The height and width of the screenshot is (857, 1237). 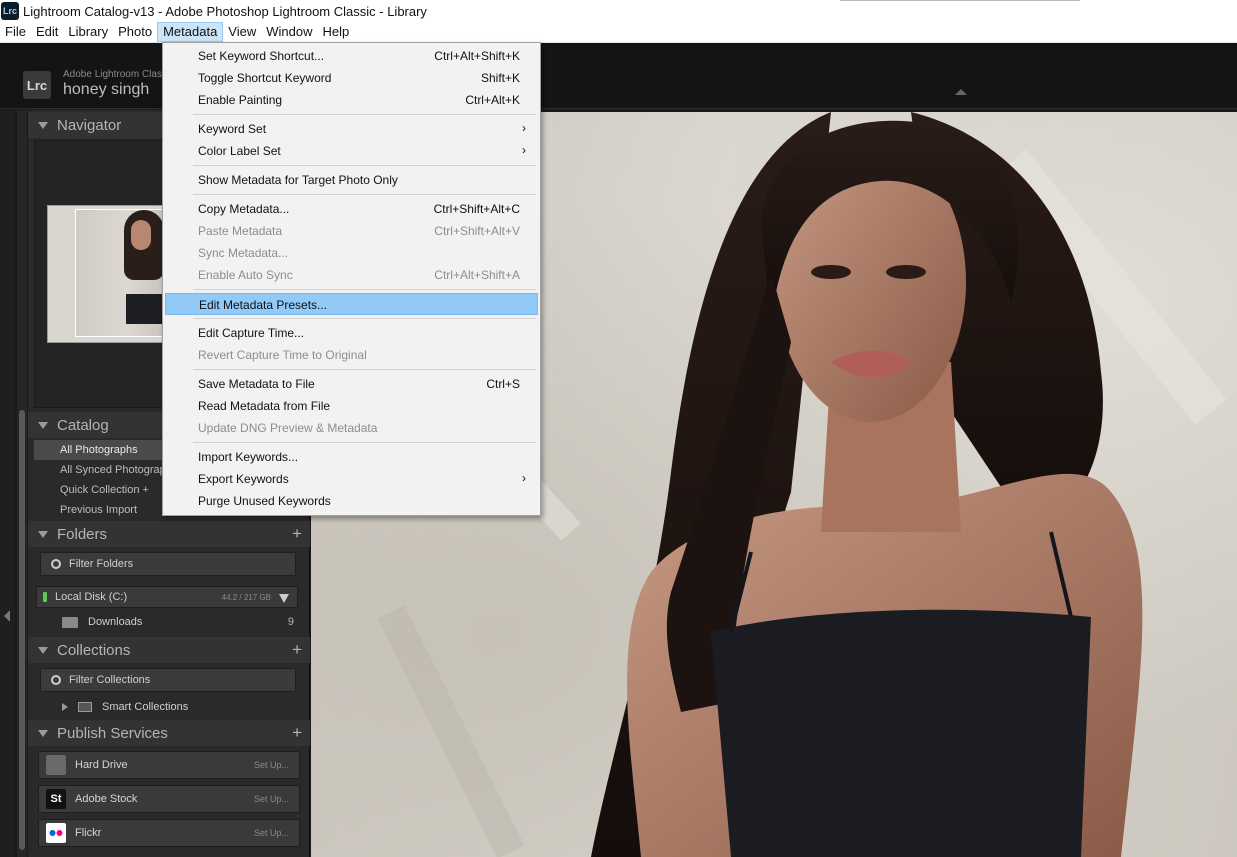 What do you see at coordinates (351, 231) in the screenshot?
I see `menu-item-paste-metadata: Paste Metadata Ctrl+Shift+Alt+V` at bounding box center [351, 231].